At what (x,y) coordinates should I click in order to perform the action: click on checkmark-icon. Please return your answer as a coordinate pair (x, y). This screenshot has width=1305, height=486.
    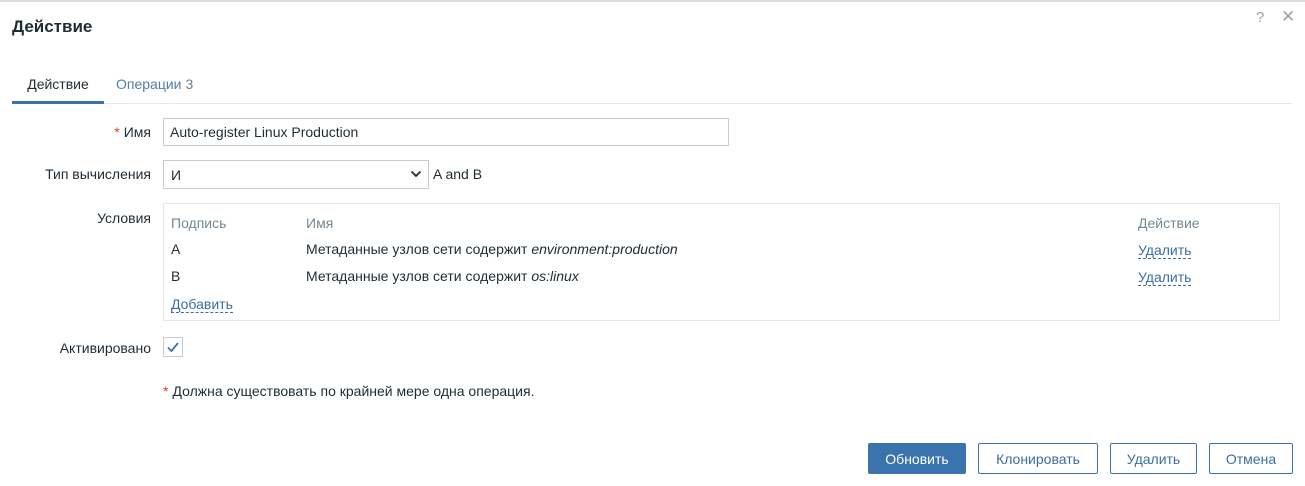
    Looking at the image, I should click on (173, 347).